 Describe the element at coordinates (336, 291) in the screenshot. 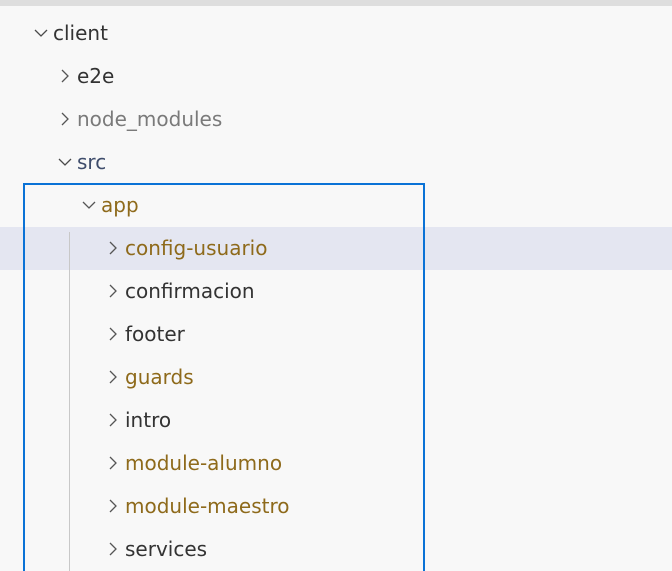

I see `tree-item-confirmacion: confirmacion` at that location.